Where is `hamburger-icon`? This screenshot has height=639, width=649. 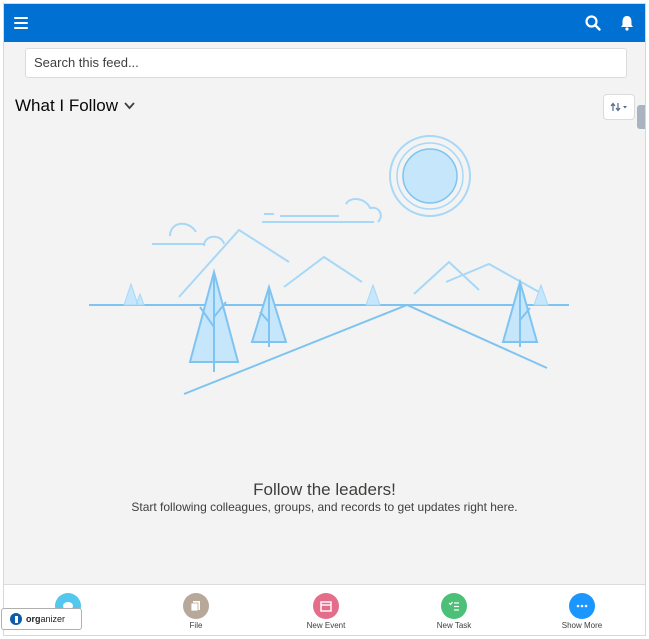
hamburger-icon is located at coordinates (21, 23).